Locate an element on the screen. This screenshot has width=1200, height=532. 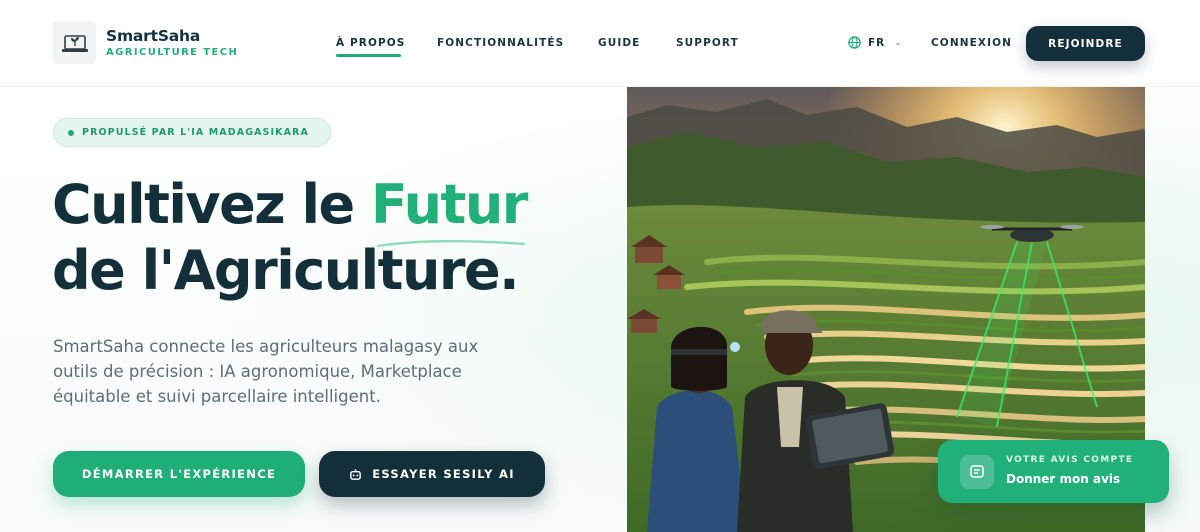
login-link: CONNEXION is located at coordinates (971, 43).